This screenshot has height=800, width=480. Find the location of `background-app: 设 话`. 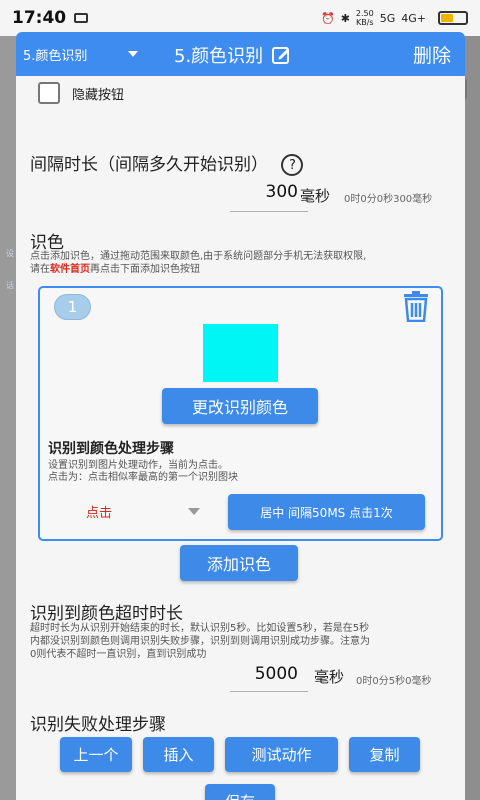

background-app: 设 话 is located at coordinates (8, 418).